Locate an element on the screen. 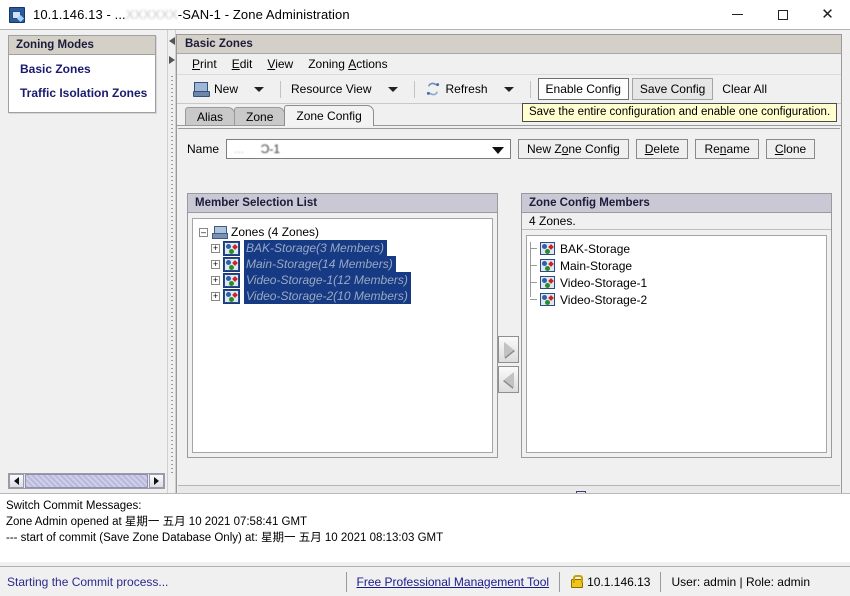 The image size is (850, 596). list-item: BAK-Storage is located at coordinates (676, 248).